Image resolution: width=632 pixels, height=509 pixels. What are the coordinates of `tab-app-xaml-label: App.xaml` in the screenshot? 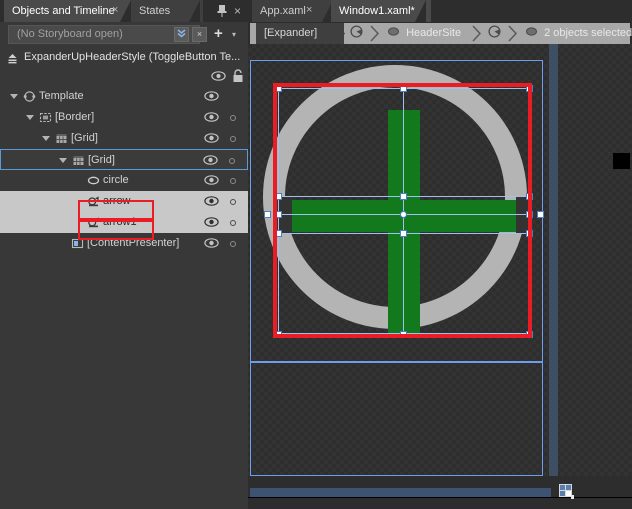 It's located at (283, 11).